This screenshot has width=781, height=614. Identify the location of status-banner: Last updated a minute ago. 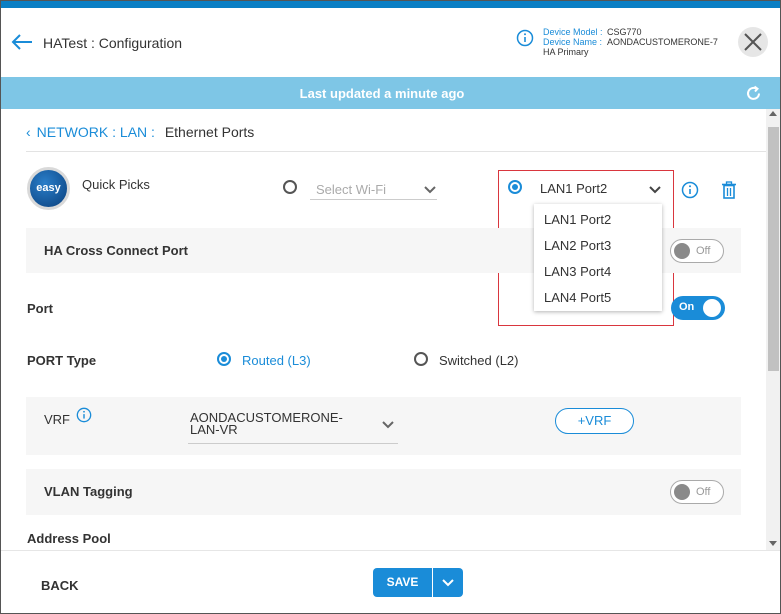
(390, 93).